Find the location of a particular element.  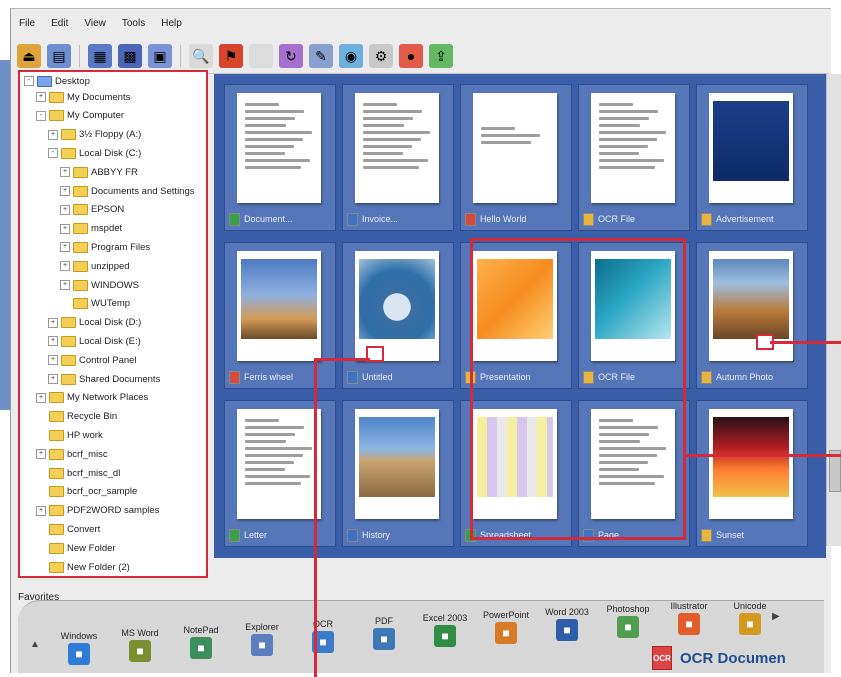

tree-item: + Control Panel is located at coordinates (92, 360).